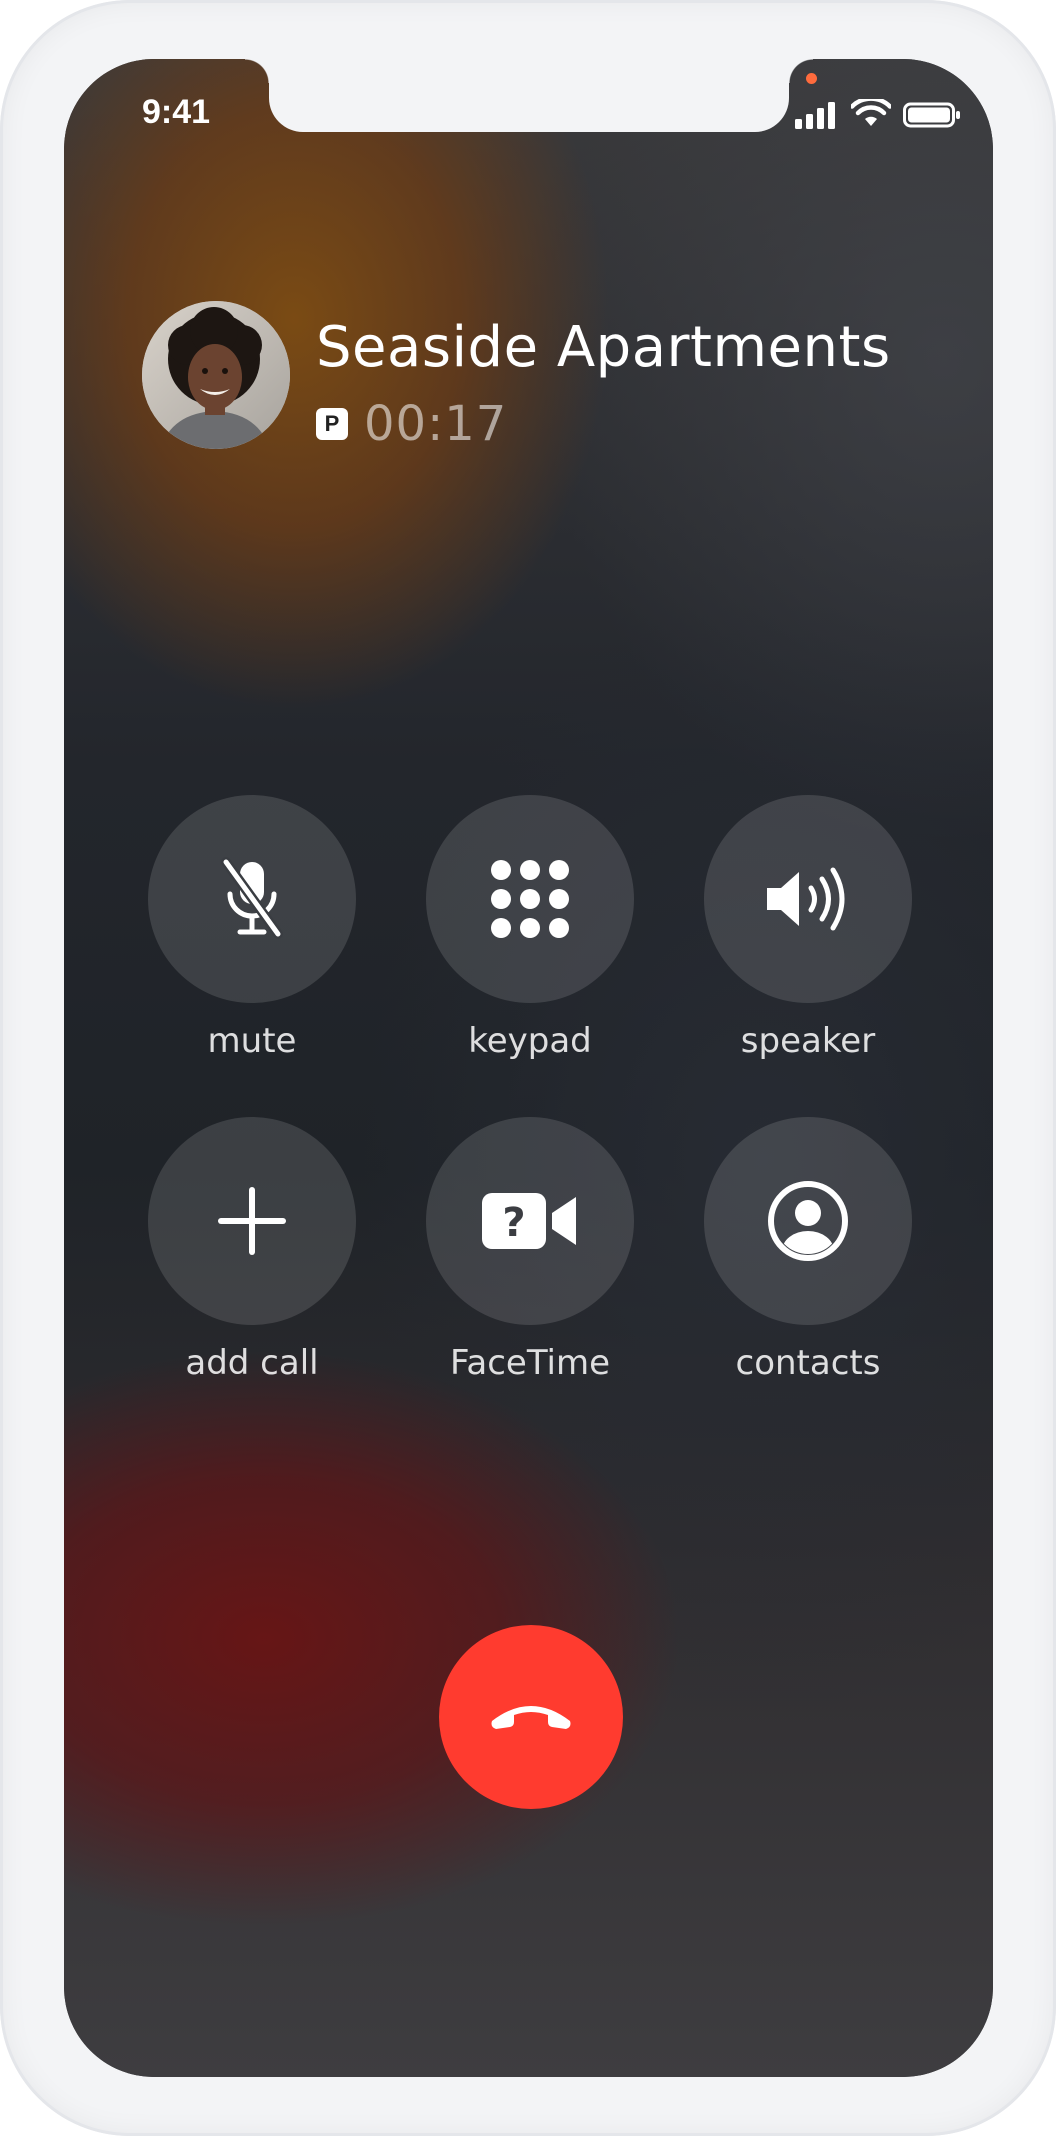  I want to click on call-timer: 00:17, so click(436, 424).